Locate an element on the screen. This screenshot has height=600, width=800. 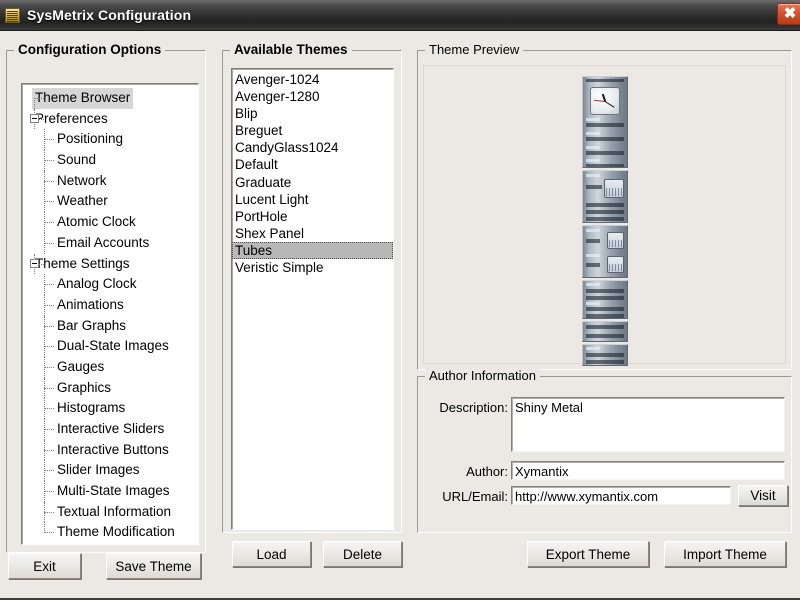
export-theme-button: Export Theme is located at coordinates (588, 554).